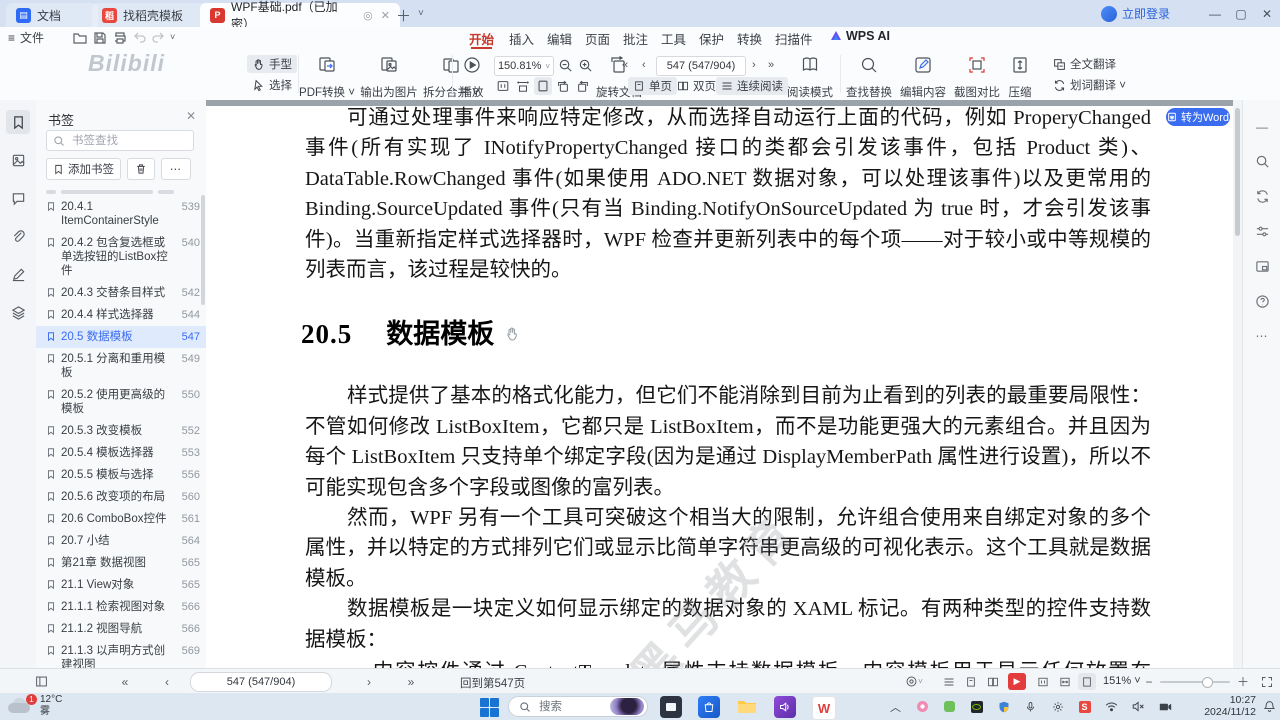  Describe the element at coordinates (1262, 301) in the screenshot. I see `help-icon` at that location.